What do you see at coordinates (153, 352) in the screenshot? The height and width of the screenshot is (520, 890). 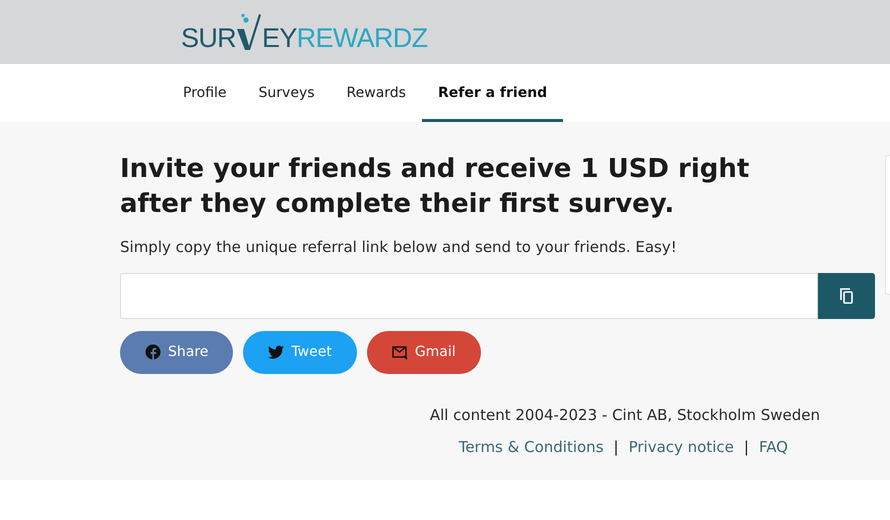 I see `facebook-icon` at bounding box center [153, 352].